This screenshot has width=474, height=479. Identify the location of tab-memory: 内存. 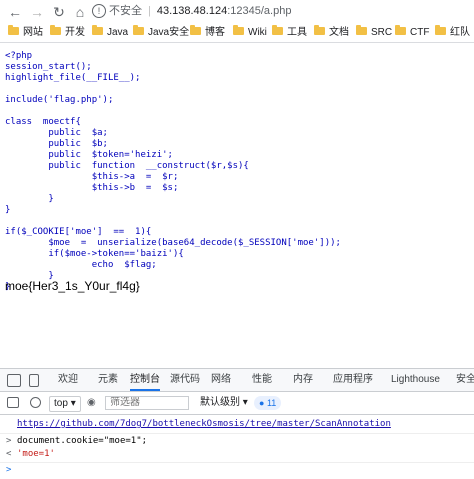
(303, 380).